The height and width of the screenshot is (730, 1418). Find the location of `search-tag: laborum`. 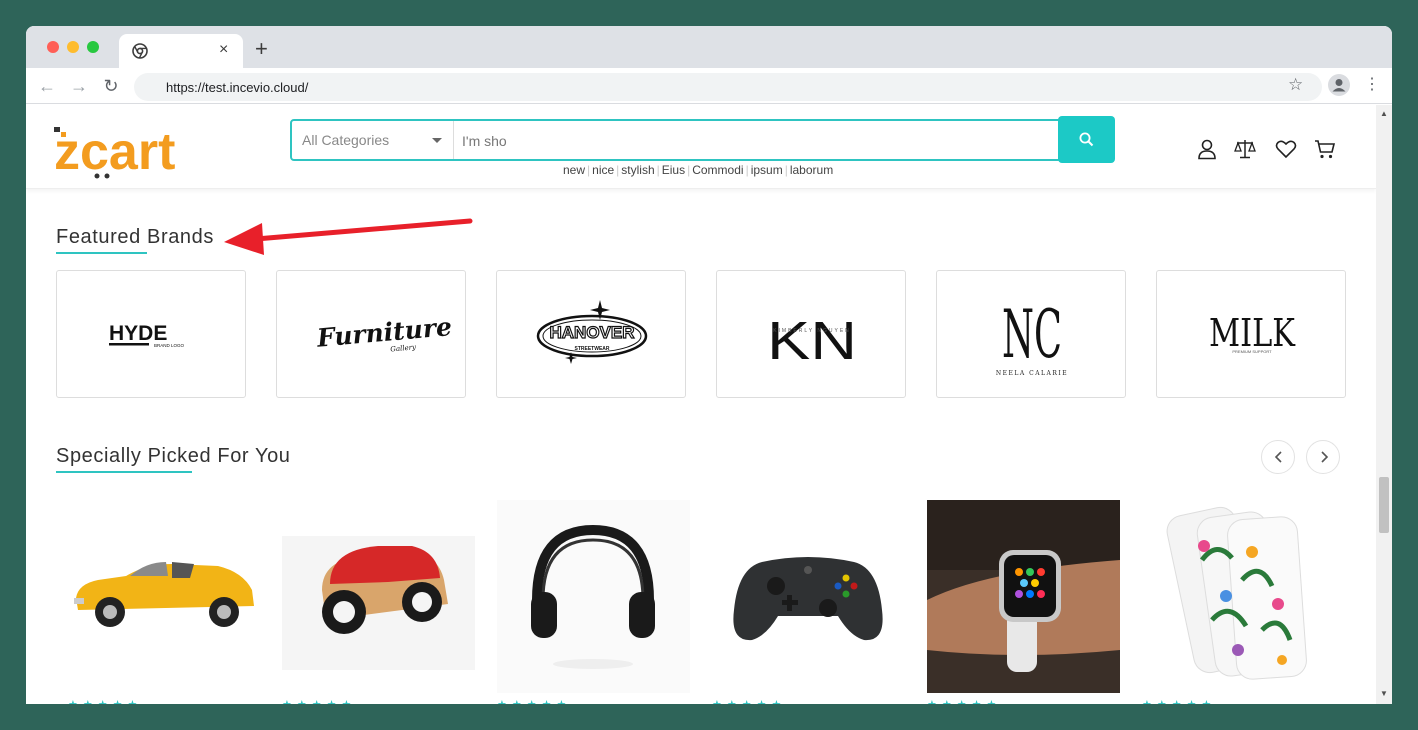

search-tag: laborum is located at coordinates (811, 170).